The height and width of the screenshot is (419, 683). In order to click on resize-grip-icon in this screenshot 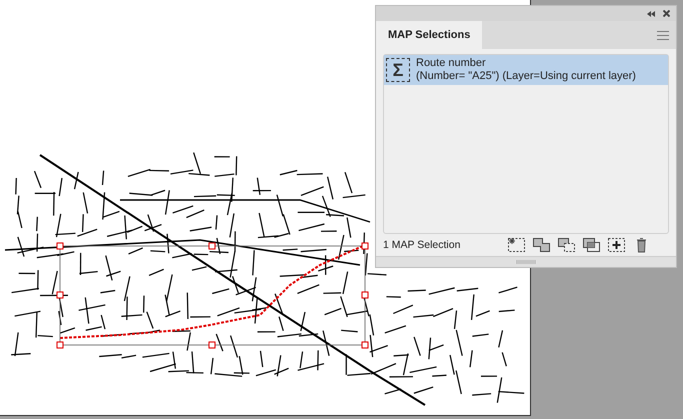, I will do `click(526, 262)`.